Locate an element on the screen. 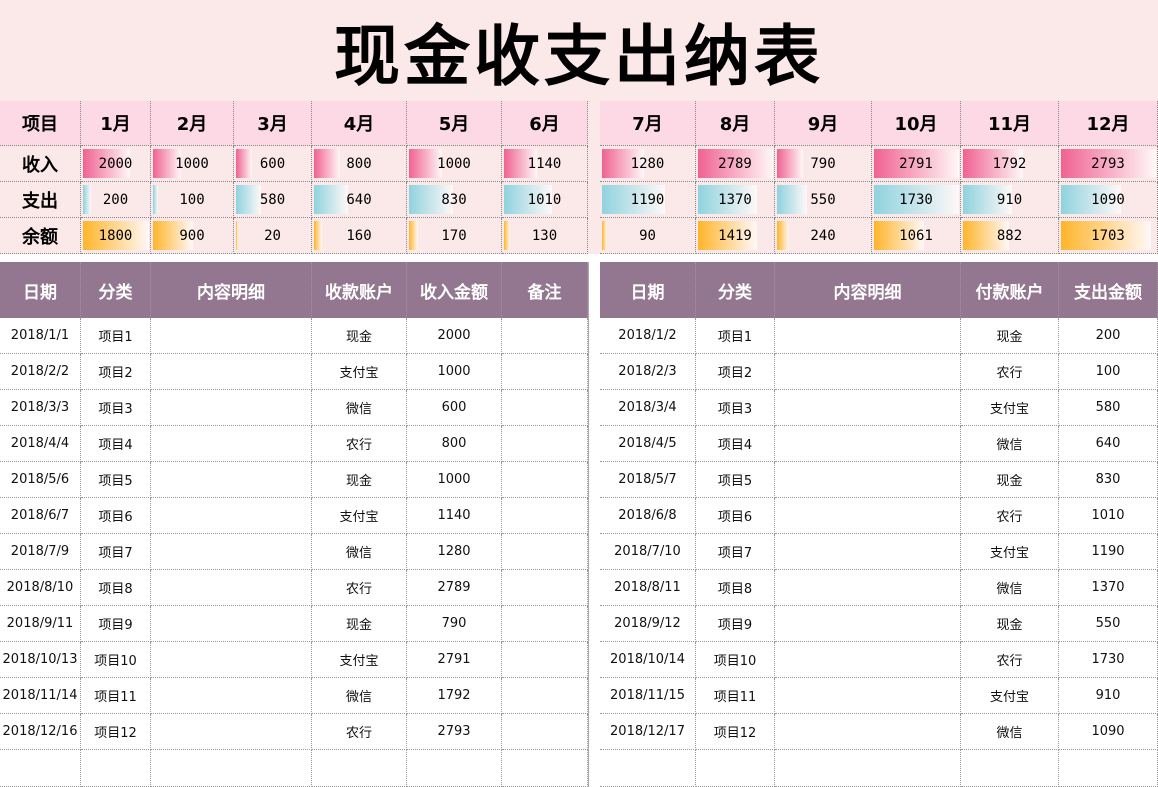 This screenshot has height=787, width=1158. expense-table-header: 内容明细 is located at coordinates (868, 290).